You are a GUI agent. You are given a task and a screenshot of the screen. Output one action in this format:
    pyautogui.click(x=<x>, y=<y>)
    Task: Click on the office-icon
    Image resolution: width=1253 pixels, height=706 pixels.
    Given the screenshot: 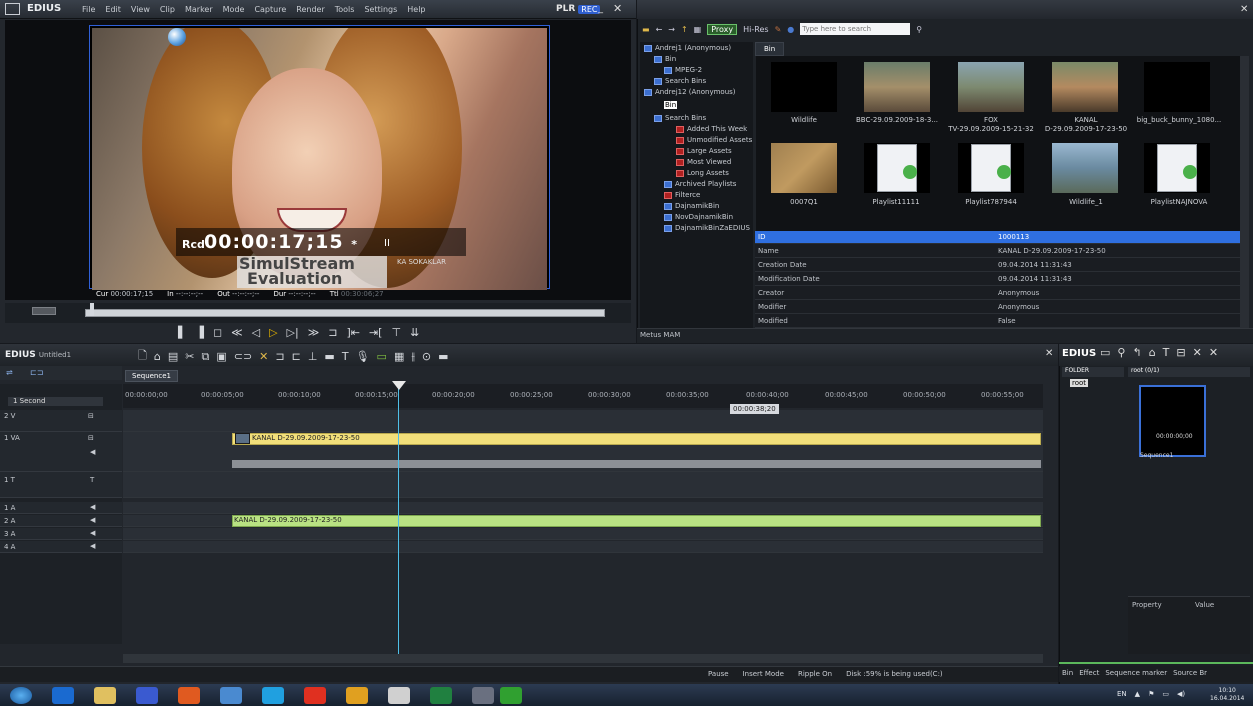 What is the action you would take?
    pyautogui.click(x=315, y=695)
    